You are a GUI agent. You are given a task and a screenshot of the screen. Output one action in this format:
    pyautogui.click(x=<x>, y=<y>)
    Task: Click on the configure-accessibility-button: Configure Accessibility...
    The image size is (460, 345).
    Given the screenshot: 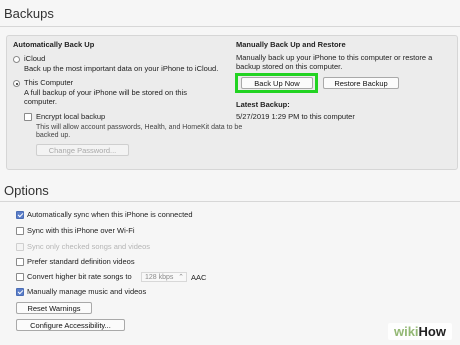 What is the action you would take?
    pyautogui.click(x=70, y=325)
    